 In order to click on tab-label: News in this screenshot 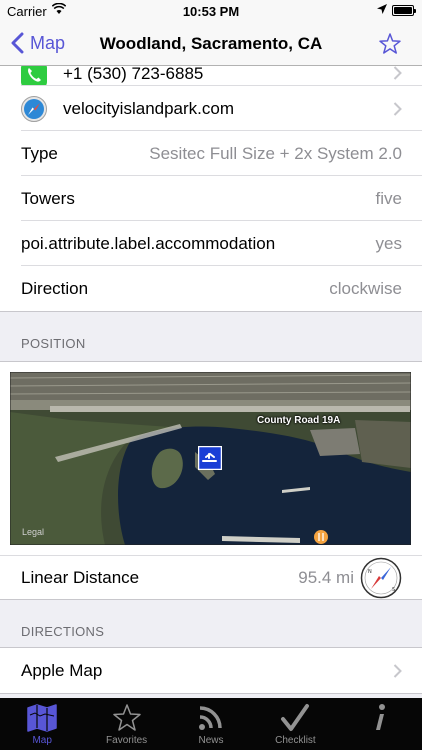, I will do `click(211, 740)`.